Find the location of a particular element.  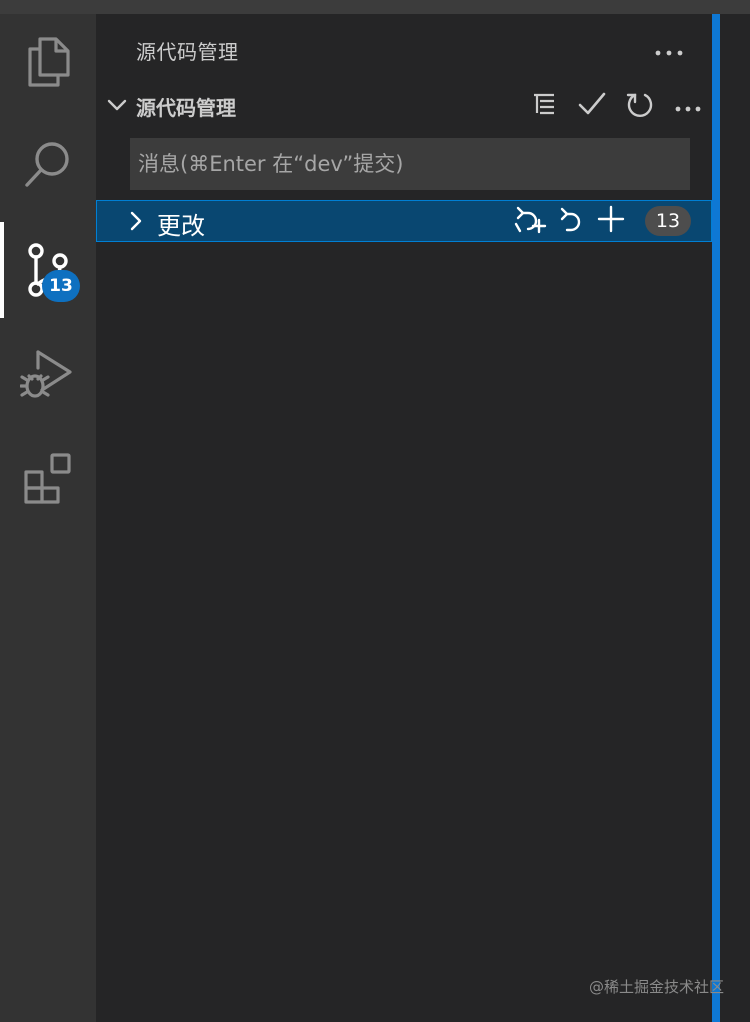

activity-explorer is located at coordinates (48, 62).